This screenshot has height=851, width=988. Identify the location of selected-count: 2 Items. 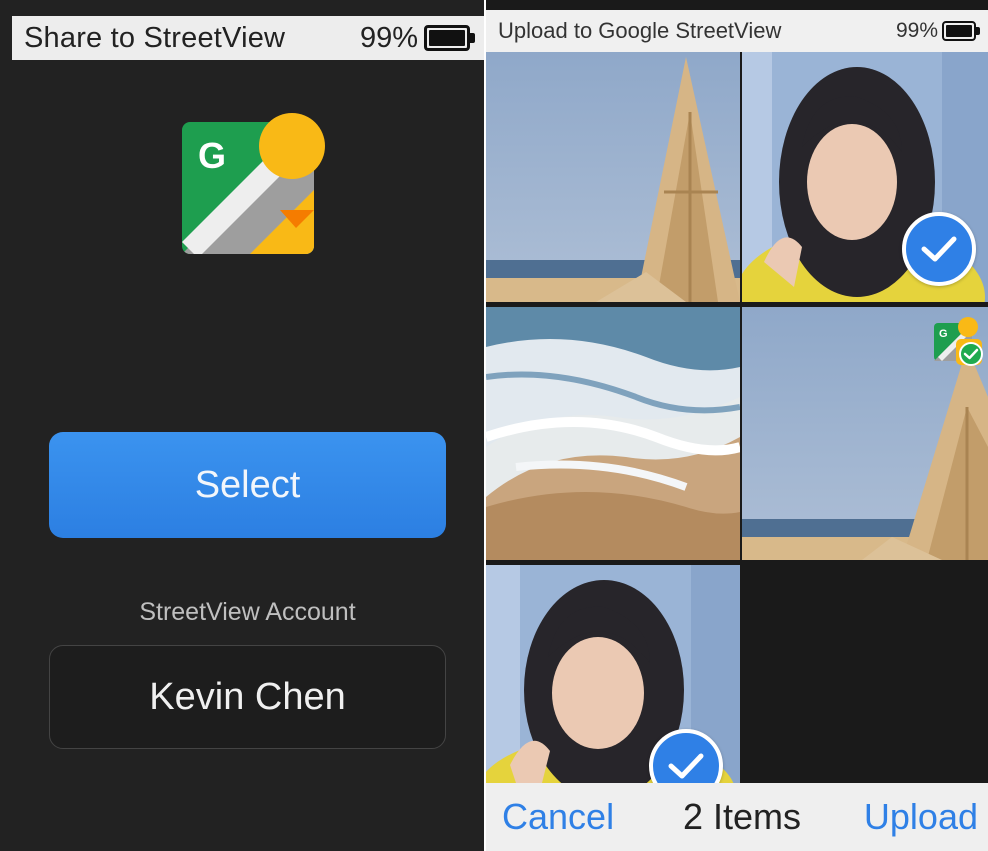
(742, 816).